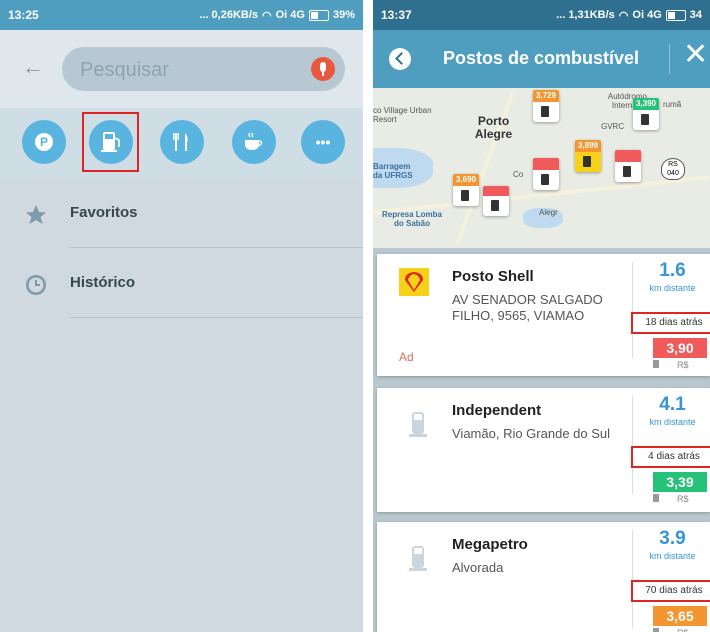  What do you see at coordinates (546, 96) in the screenshot?
I see `pin-price: 3,729` at bounding box center [546, 96].